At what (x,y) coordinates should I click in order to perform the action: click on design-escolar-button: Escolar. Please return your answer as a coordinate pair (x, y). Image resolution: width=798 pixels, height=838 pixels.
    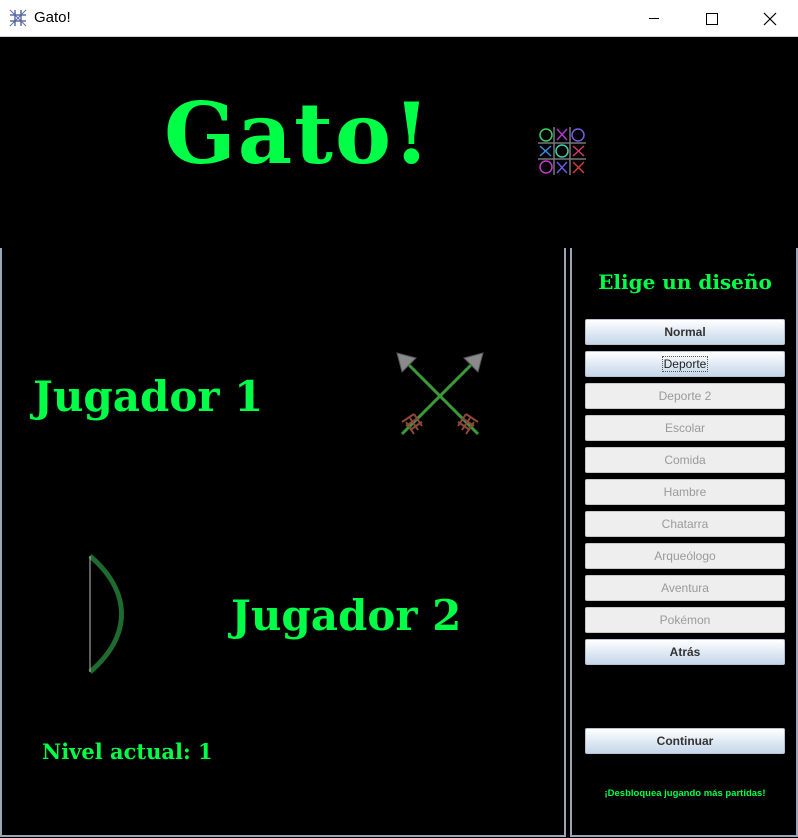
    Looking at the image, I should click on (685, 428).